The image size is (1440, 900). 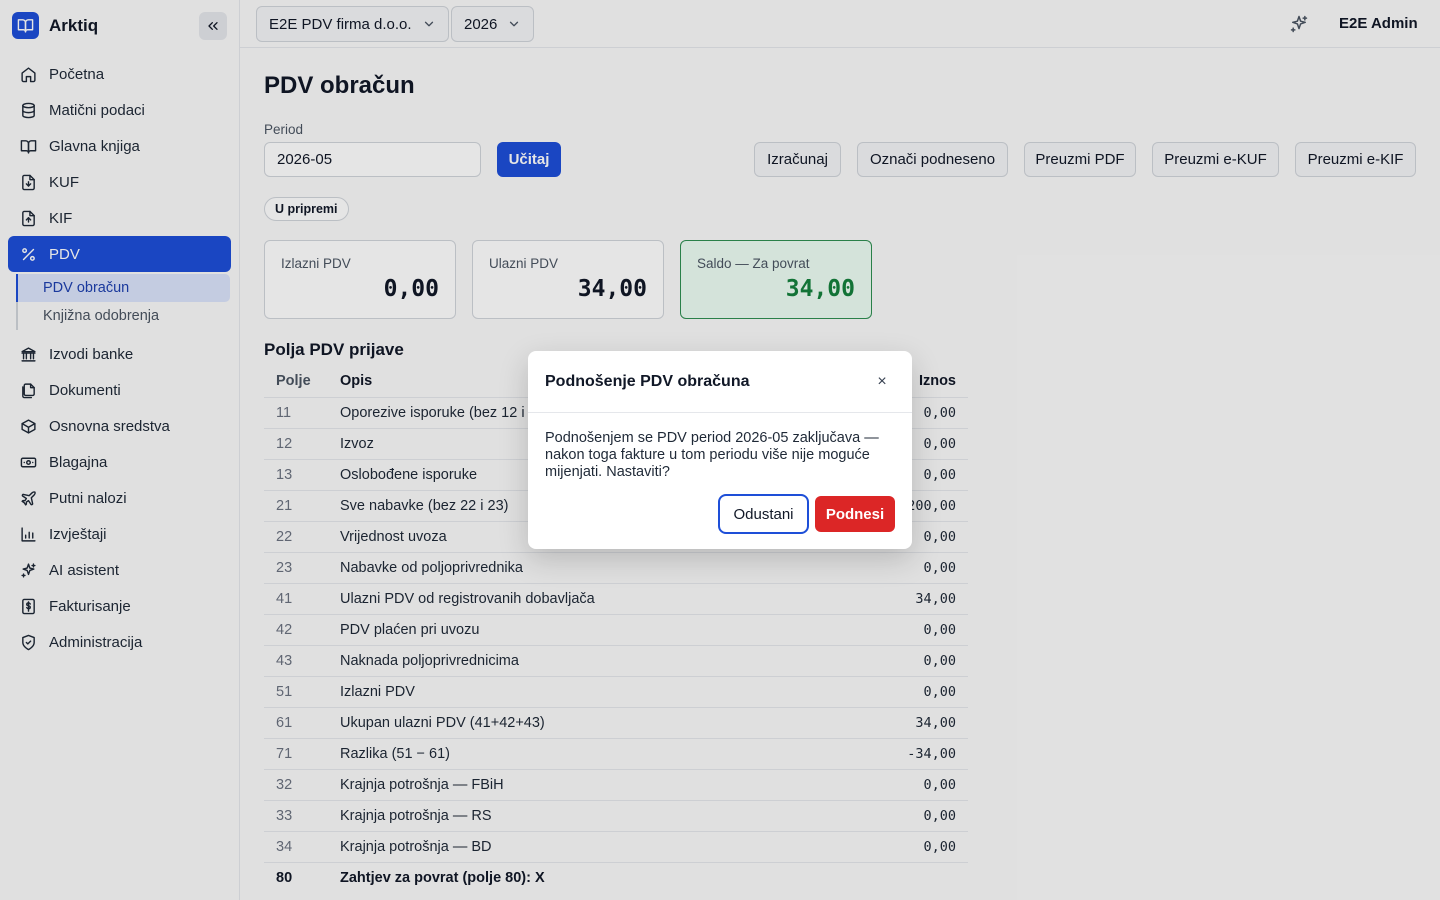 What do you see at coordinates (855, 514) in the screenshot?
I see `submit-button: Podnesi` at bounding box center [855, 514].